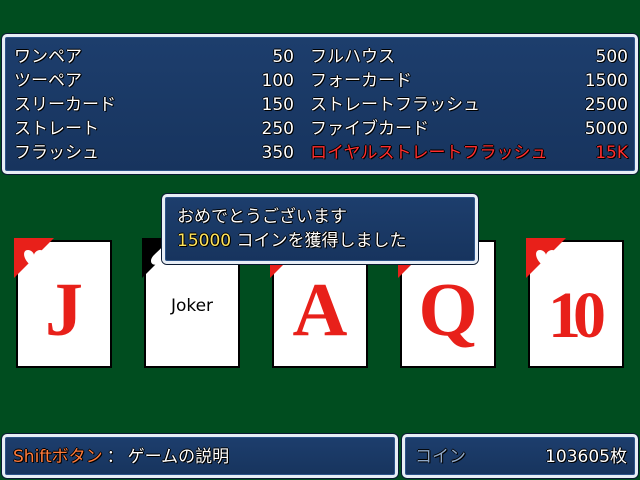  What do you see at coordinates (429, 153) in the screenshot?
I see `hand-name-highlighted: ロイヤルストレートフラッシュ` at bounding box center [429, 153].